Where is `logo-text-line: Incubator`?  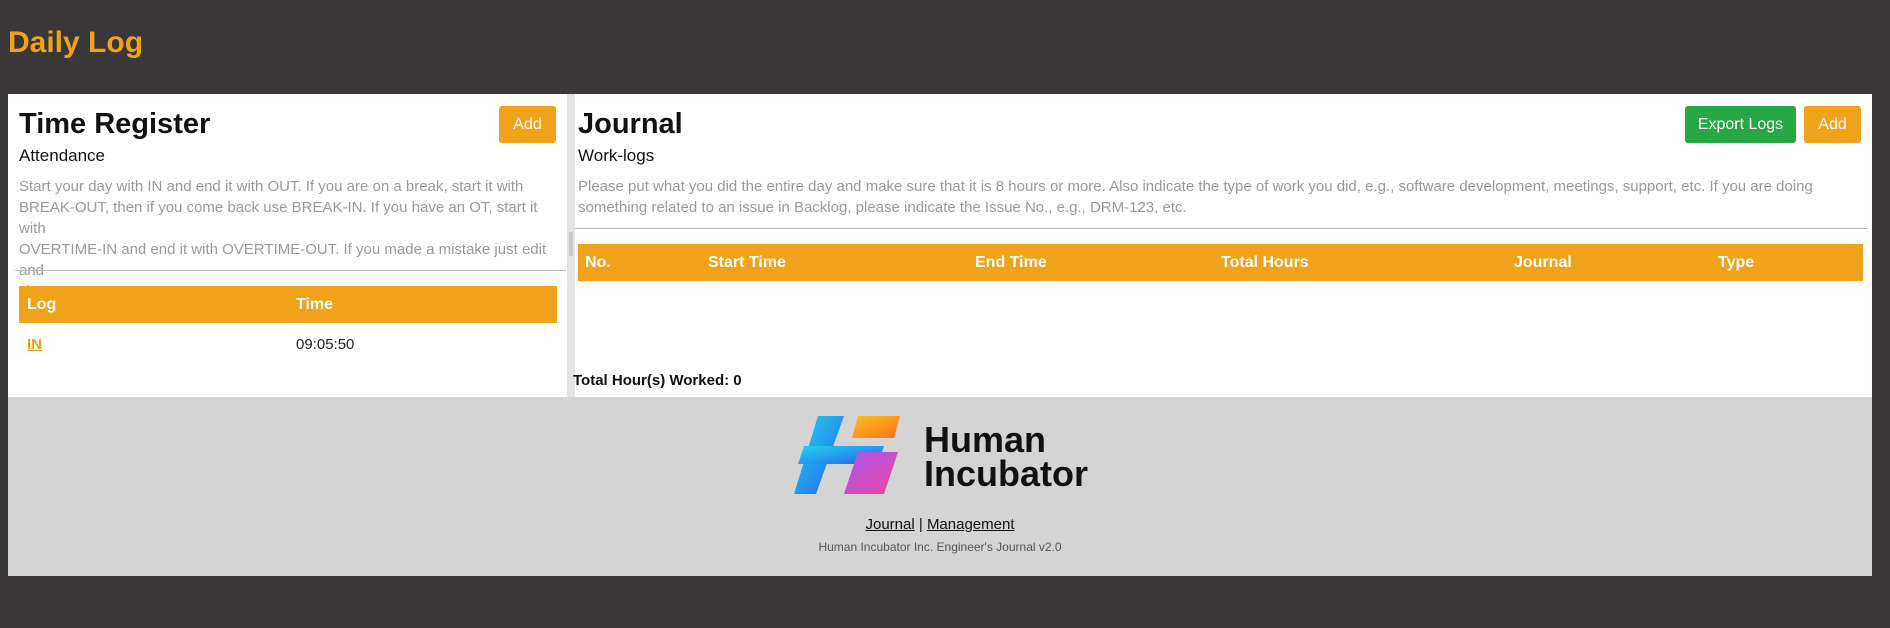
logo-text-line: Incubator is located at coordinates (1006, 473).